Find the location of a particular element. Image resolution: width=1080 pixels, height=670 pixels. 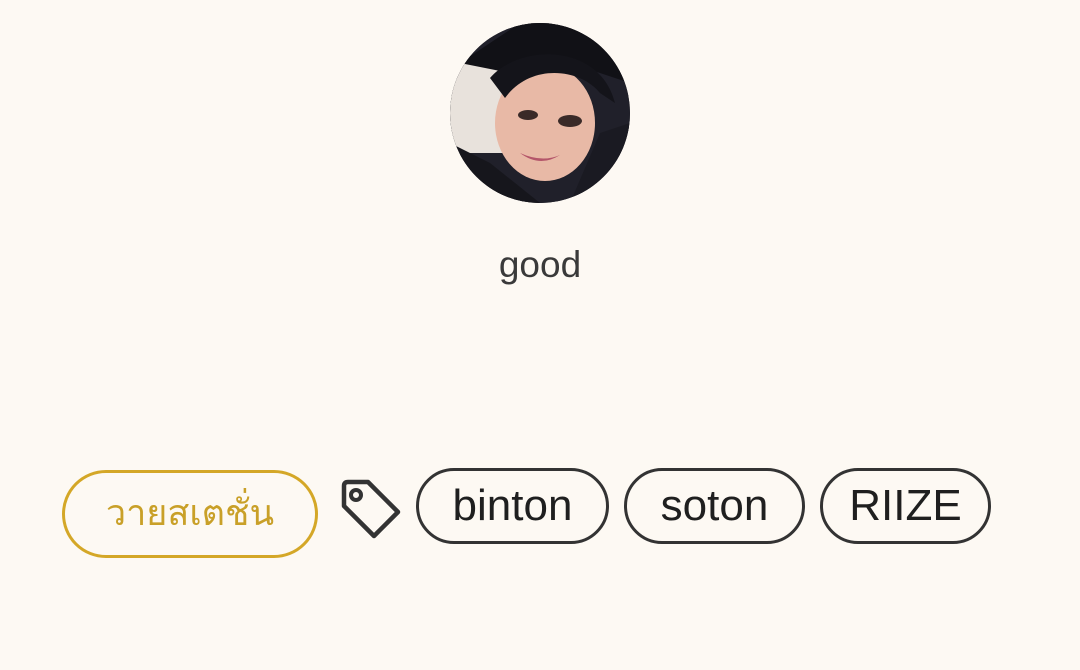

tag-chip-soton: soton is located at coordinates (714, 506).